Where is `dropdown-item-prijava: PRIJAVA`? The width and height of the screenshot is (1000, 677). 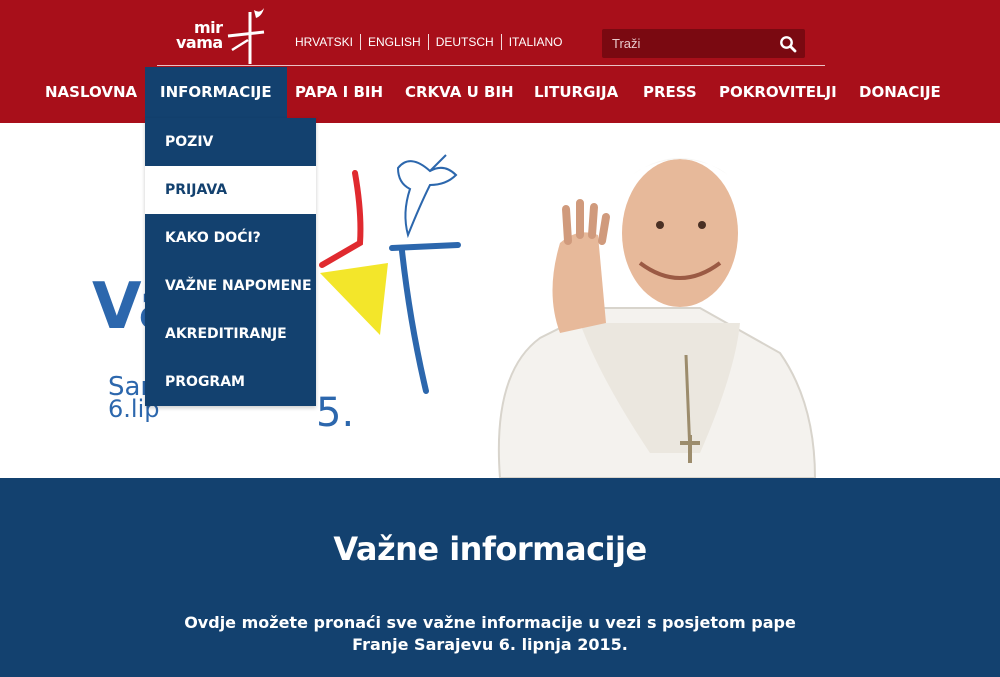
dropdown-item-prijava: PRIJAVA is located at coordinates (230, 190).